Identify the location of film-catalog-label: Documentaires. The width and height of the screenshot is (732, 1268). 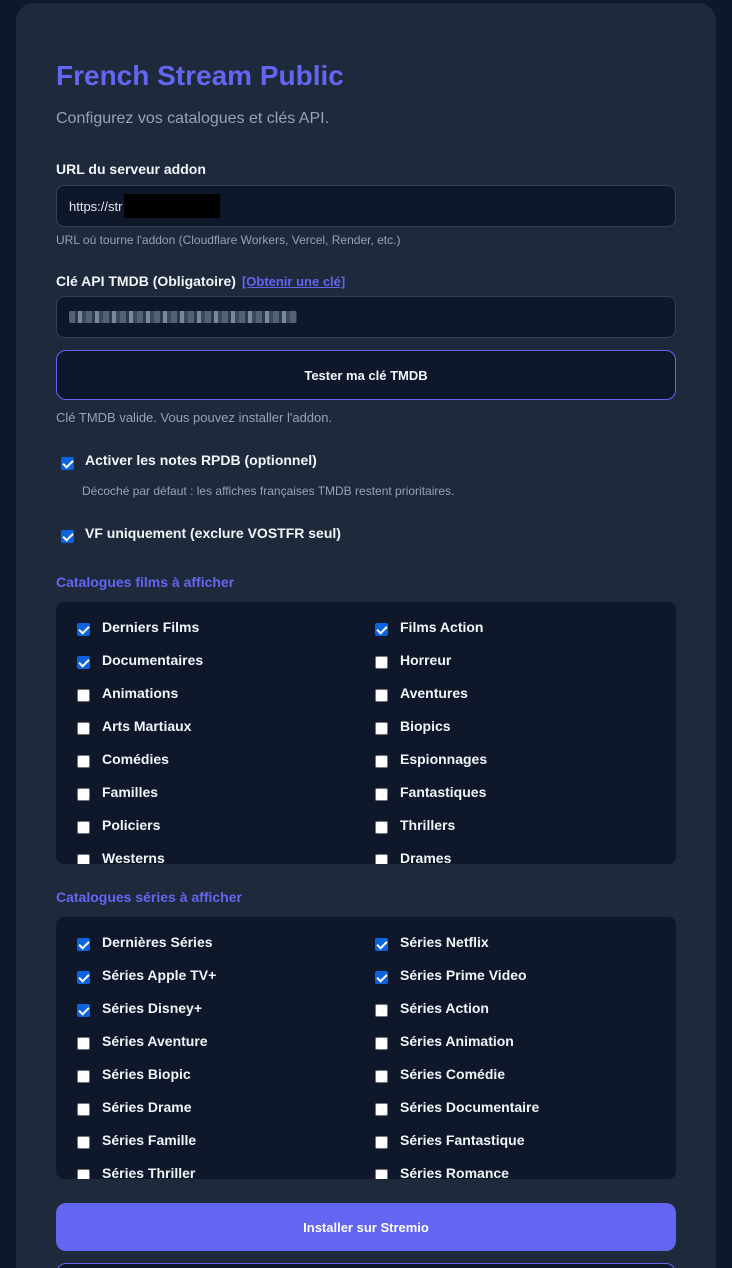
(153, 660).